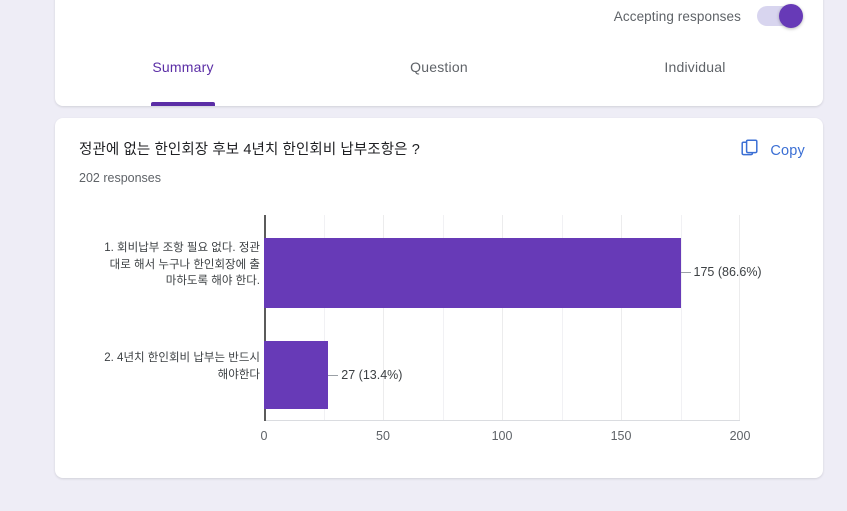  Describe the element at coordinates (695, 78) in the screenshot. I see `tab-individual: Individual` at that location.